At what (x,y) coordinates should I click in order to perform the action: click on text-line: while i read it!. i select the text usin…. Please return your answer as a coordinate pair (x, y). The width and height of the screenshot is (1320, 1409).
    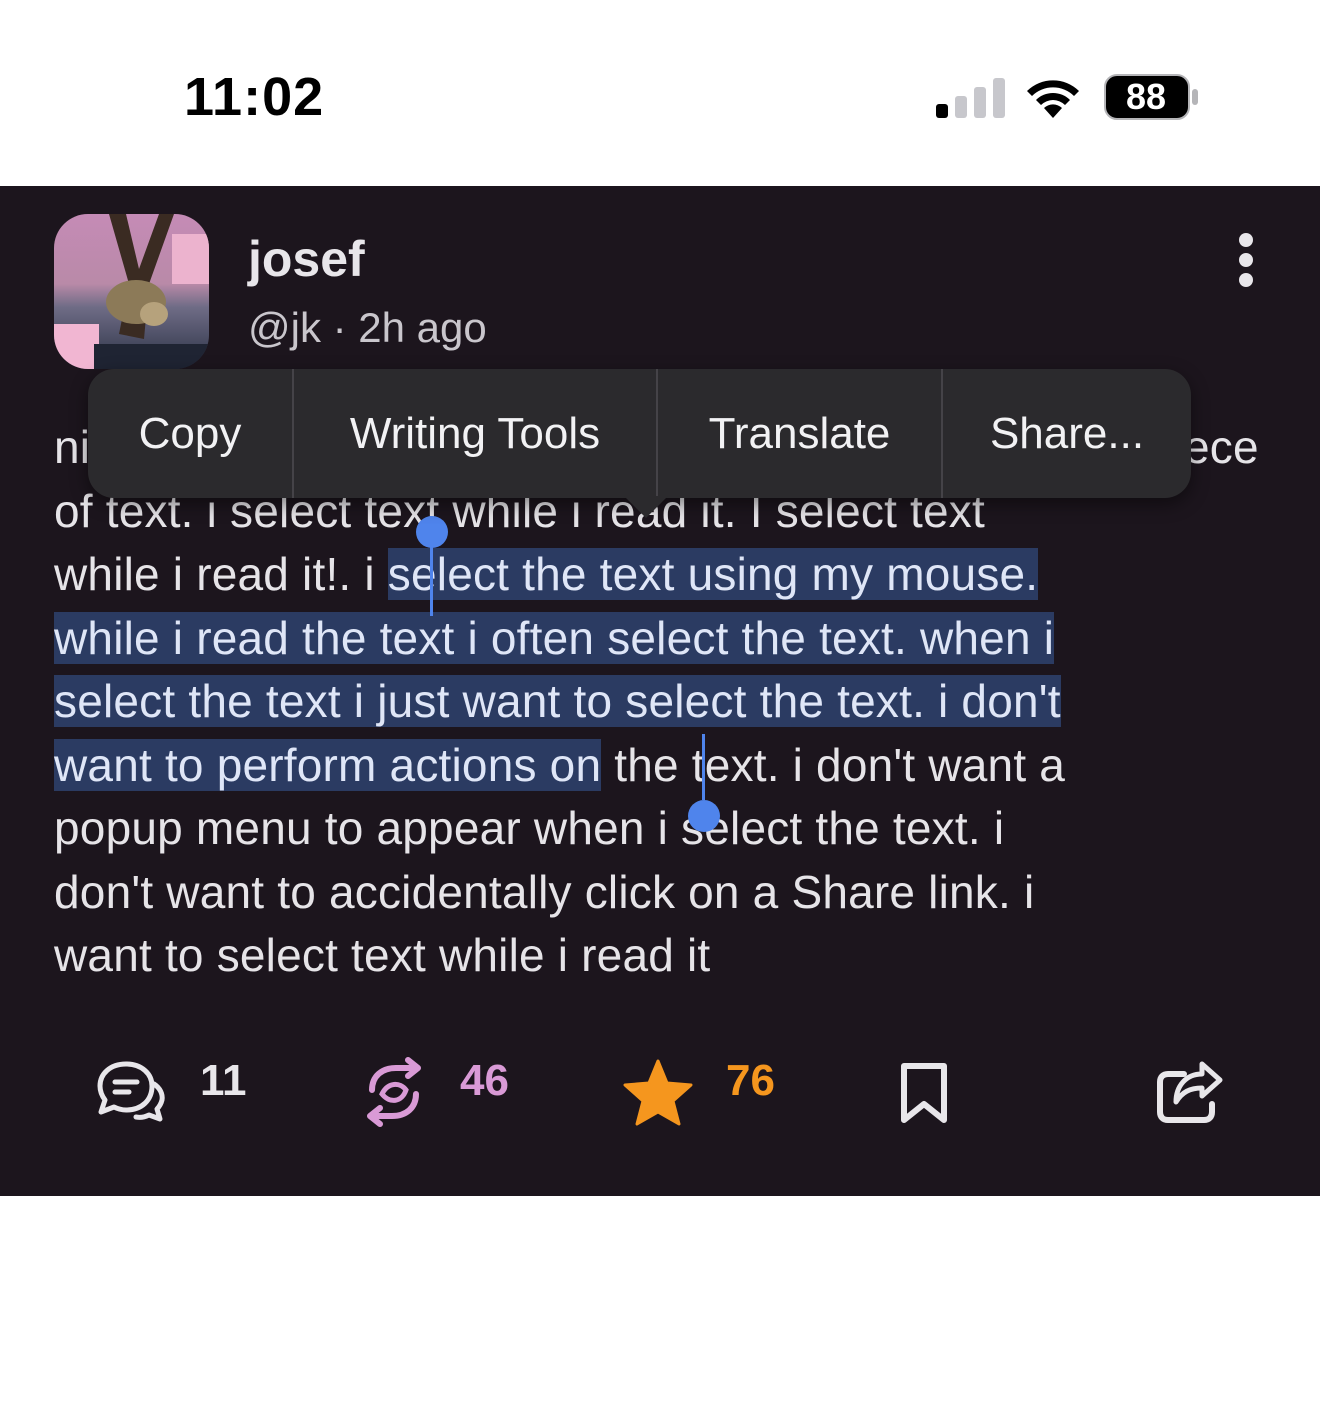
    Looking at the image, I should click on (669, 575).